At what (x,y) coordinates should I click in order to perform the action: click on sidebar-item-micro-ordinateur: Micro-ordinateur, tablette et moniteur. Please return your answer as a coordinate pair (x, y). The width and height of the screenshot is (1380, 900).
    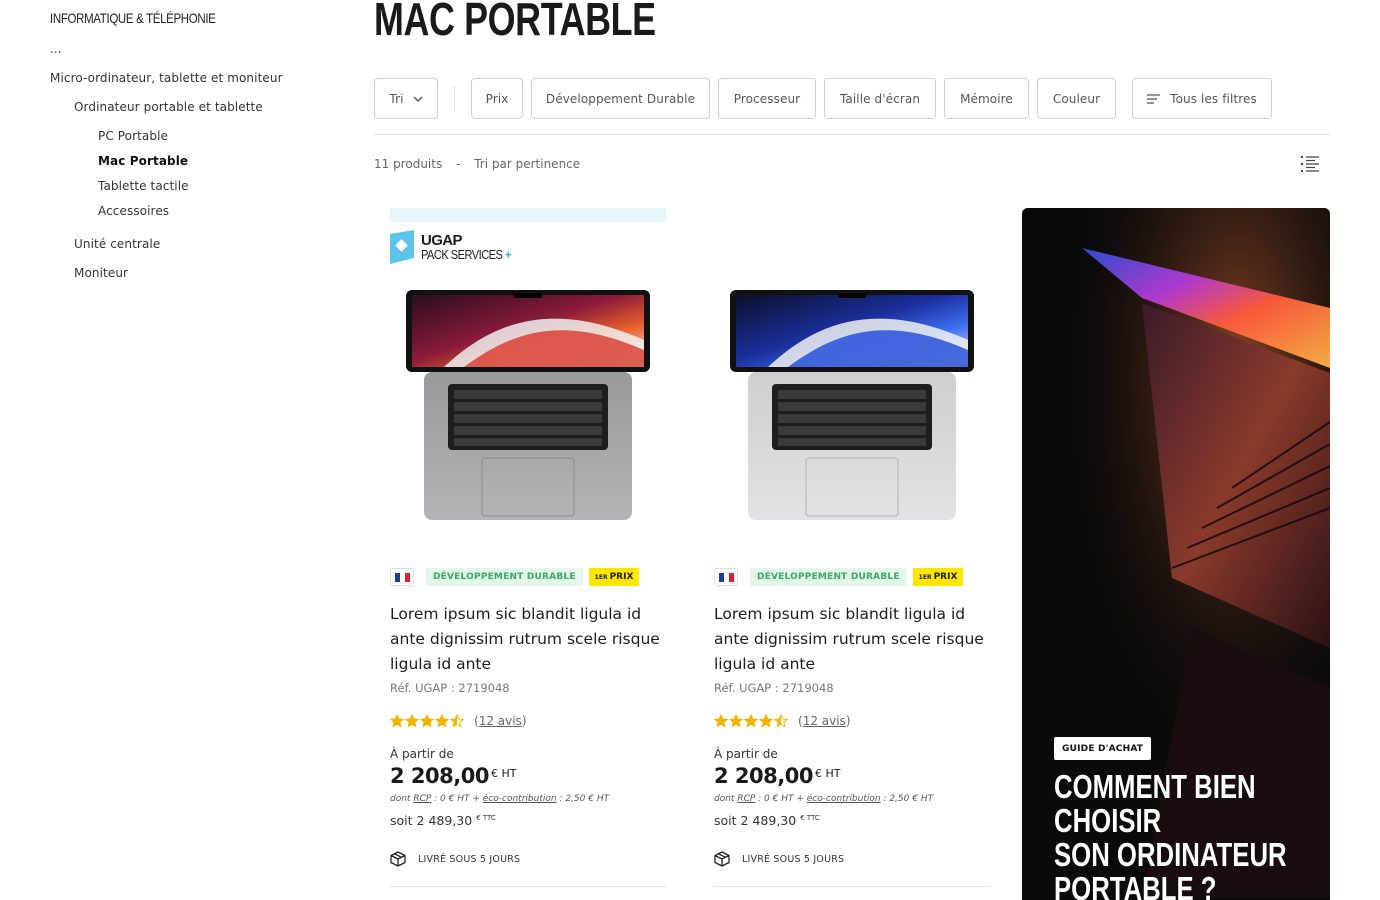
    Looking at the image, I should click on (166, 78).